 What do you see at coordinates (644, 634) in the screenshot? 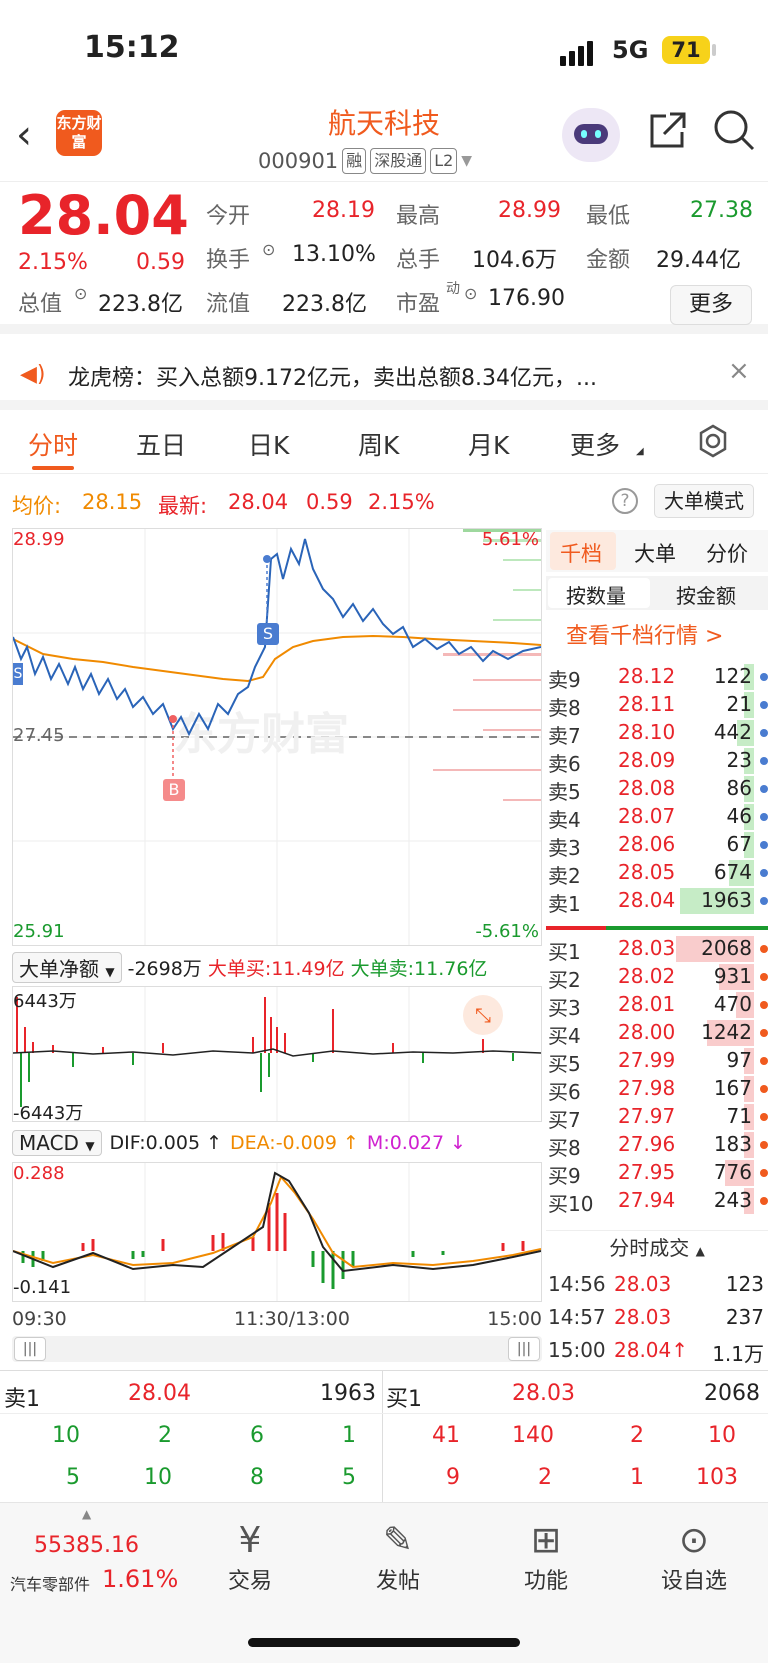
I see `depth-link: 查看千档行情 >` at bounding box center [644, 634].